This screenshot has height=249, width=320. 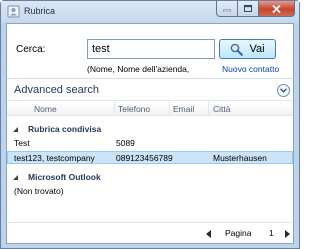 I want to click on search-input, so click(x=151, y=49).